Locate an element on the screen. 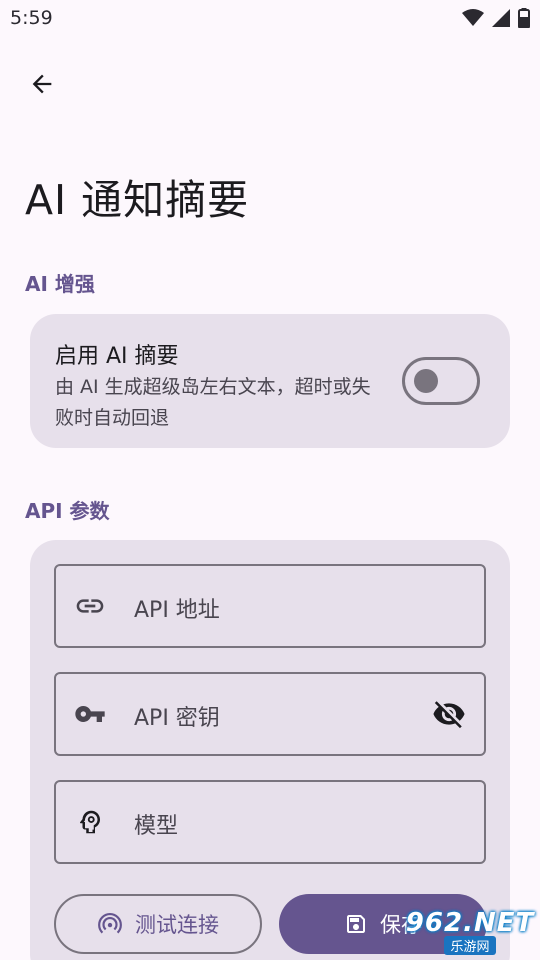 The image size is (540, 960). api-url-label: API 地址 is located at coordinates (177, 610).